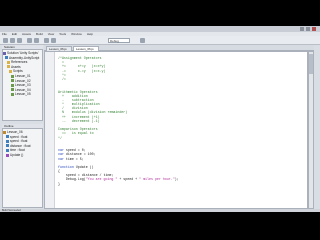  What do you see at coordinates (314, 29) in the screenshot?
I see `close-icon` at bounding box center [314, 29].